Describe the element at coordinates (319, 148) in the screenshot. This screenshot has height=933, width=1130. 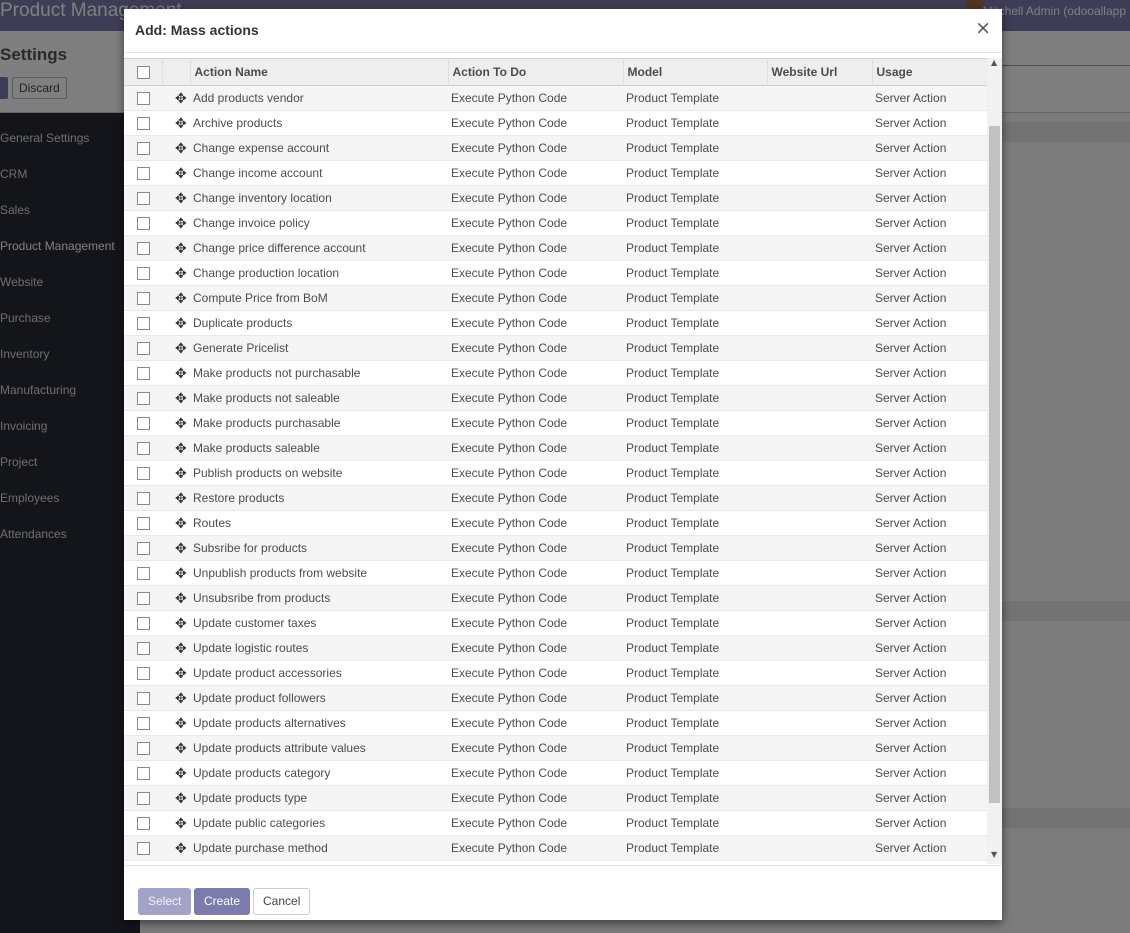
I see `action-name-cell: Change expense account` at that location.